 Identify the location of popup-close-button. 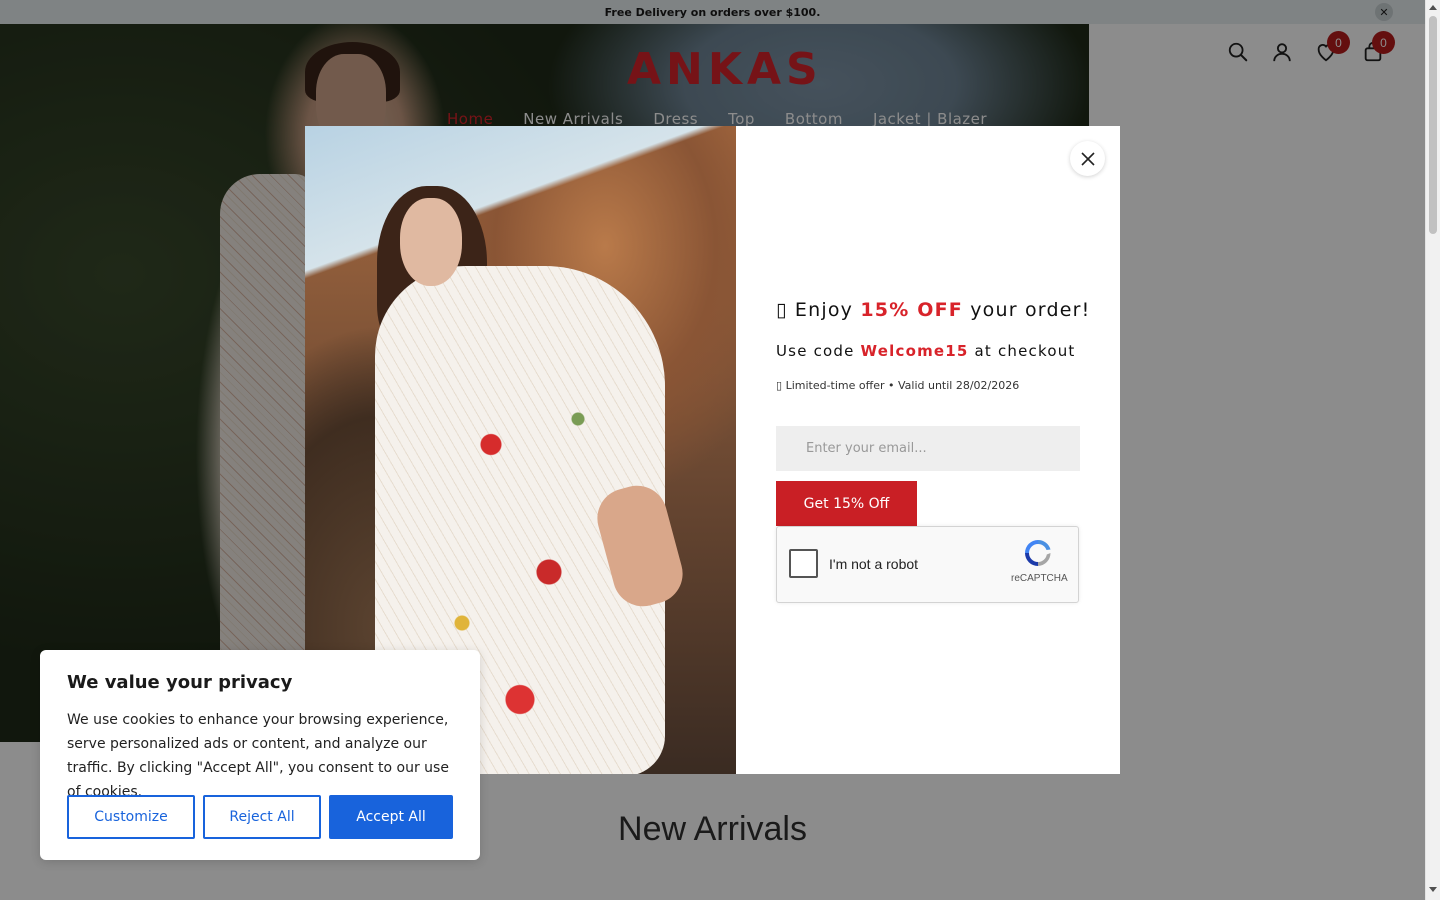
(1087, 158).